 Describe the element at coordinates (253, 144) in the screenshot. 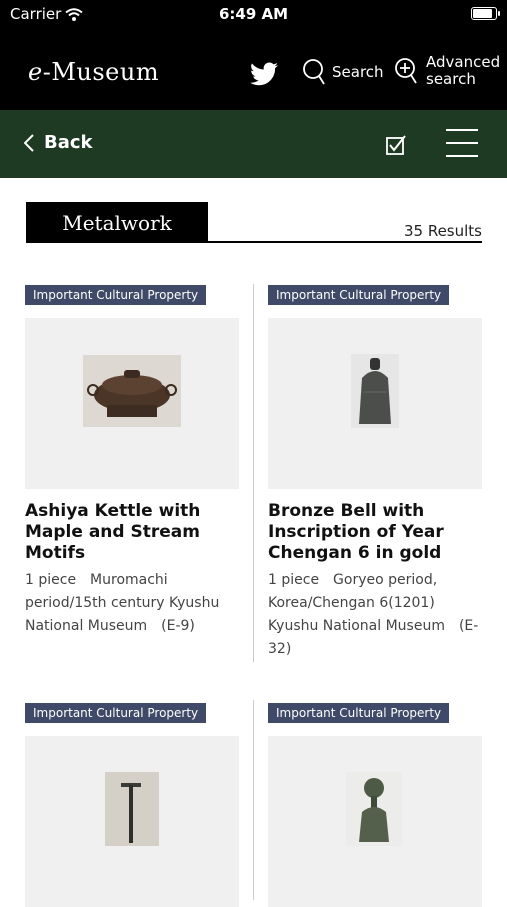

I see `nav-bar: Back` at that location.